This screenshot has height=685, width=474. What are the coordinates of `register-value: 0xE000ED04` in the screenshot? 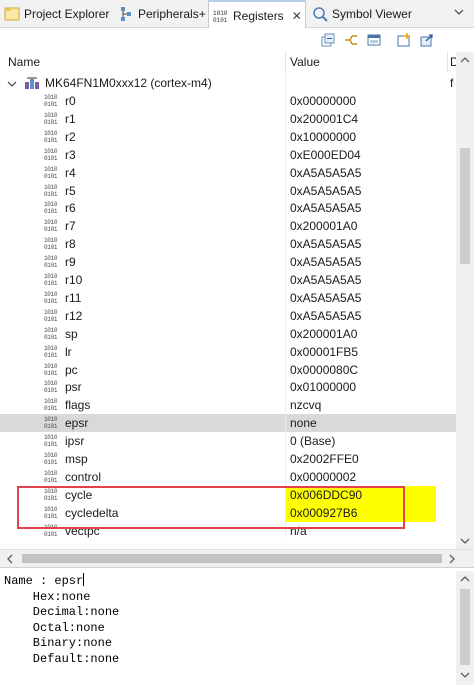 It's located at (361, 155).